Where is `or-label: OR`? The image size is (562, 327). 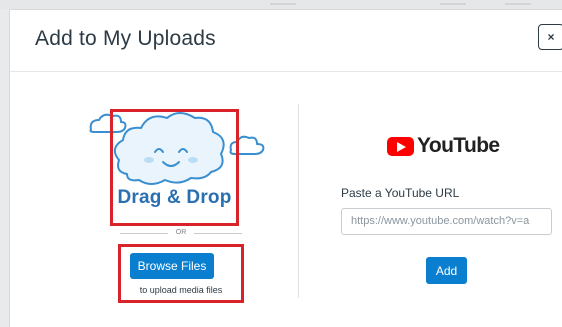 or-label: OR is located at coordinates (181, 232).